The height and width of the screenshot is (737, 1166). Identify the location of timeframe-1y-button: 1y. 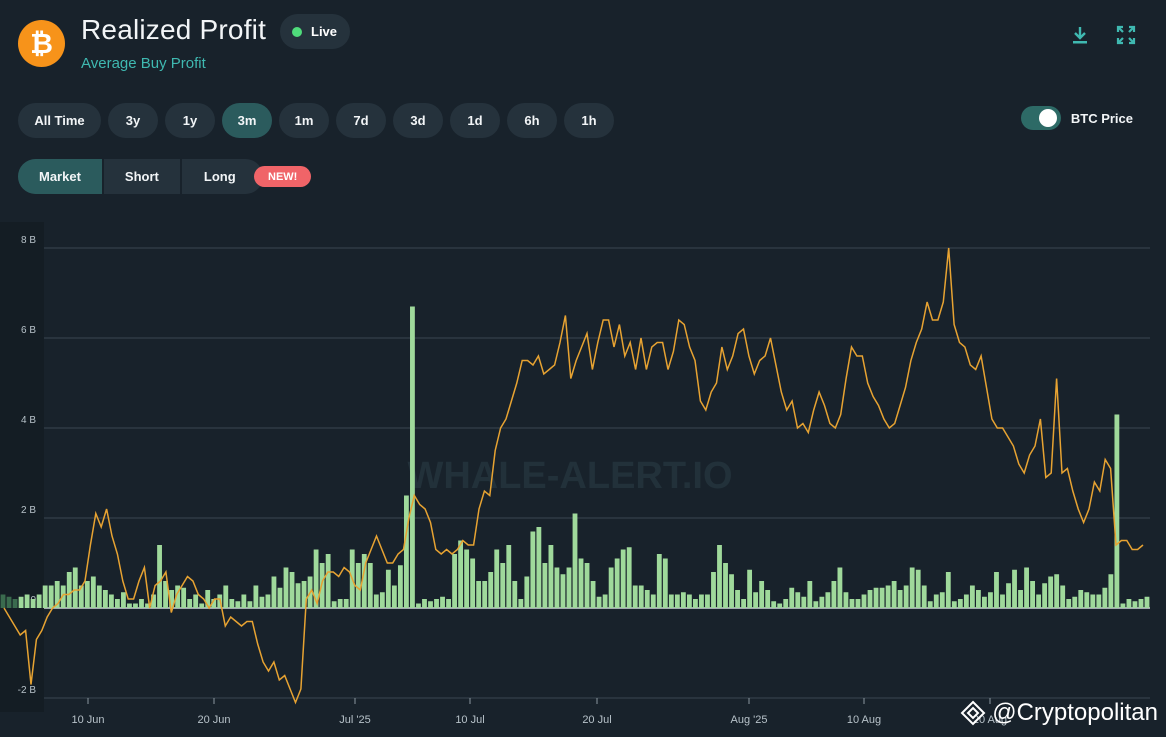
(190, 120).